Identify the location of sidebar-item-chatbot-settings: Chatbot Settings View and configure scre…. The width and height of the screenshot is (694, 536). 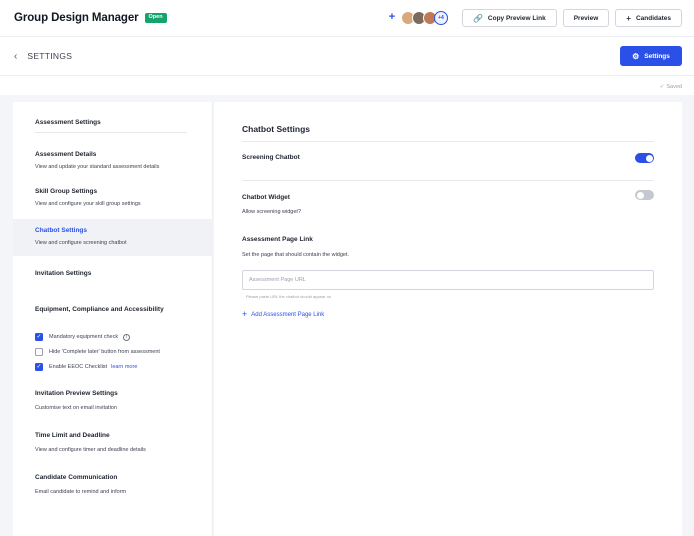
(113, 237).